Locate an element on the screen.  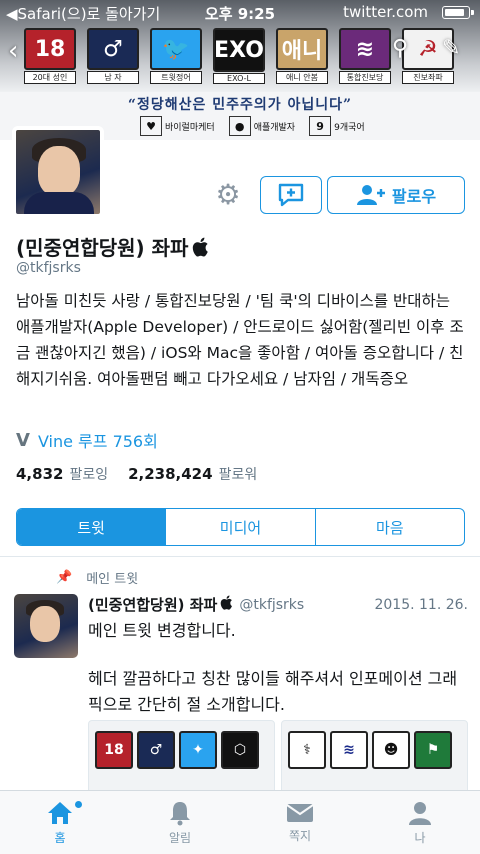
pinned-tweet-label: 📌 메인 트윗 is located at coordinates (97, 577).